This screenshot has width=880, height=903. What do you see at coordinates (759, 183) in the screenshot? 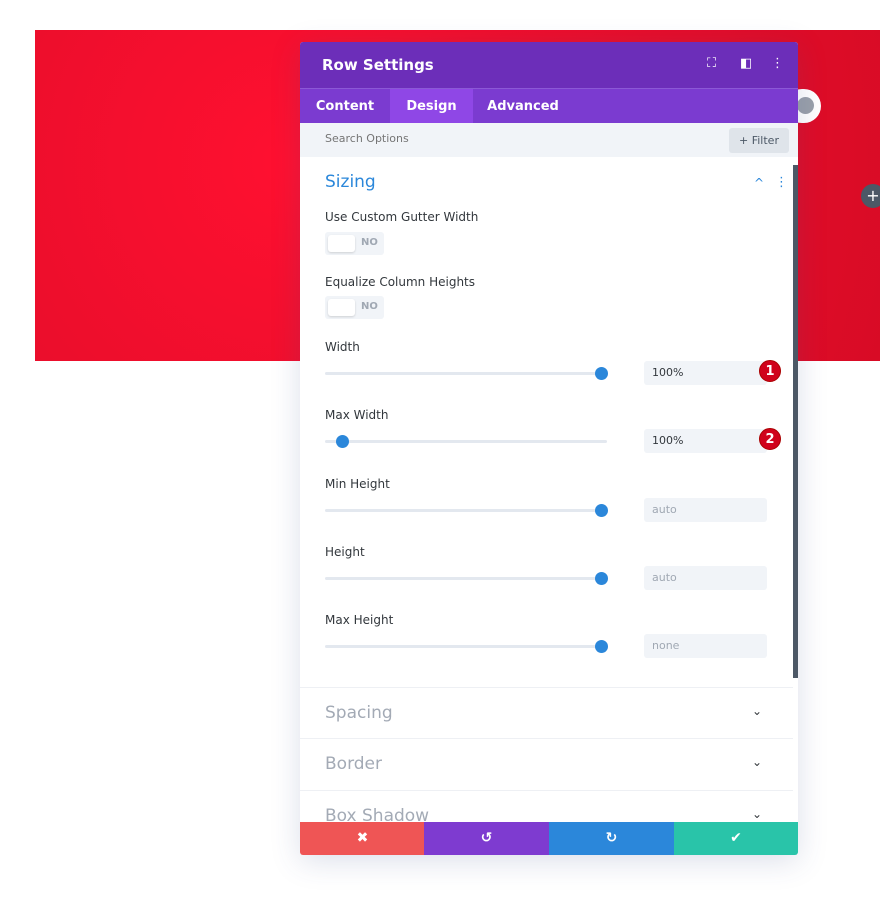
I see `chevron-up-icon: ^` at bounding box center [759, 183].